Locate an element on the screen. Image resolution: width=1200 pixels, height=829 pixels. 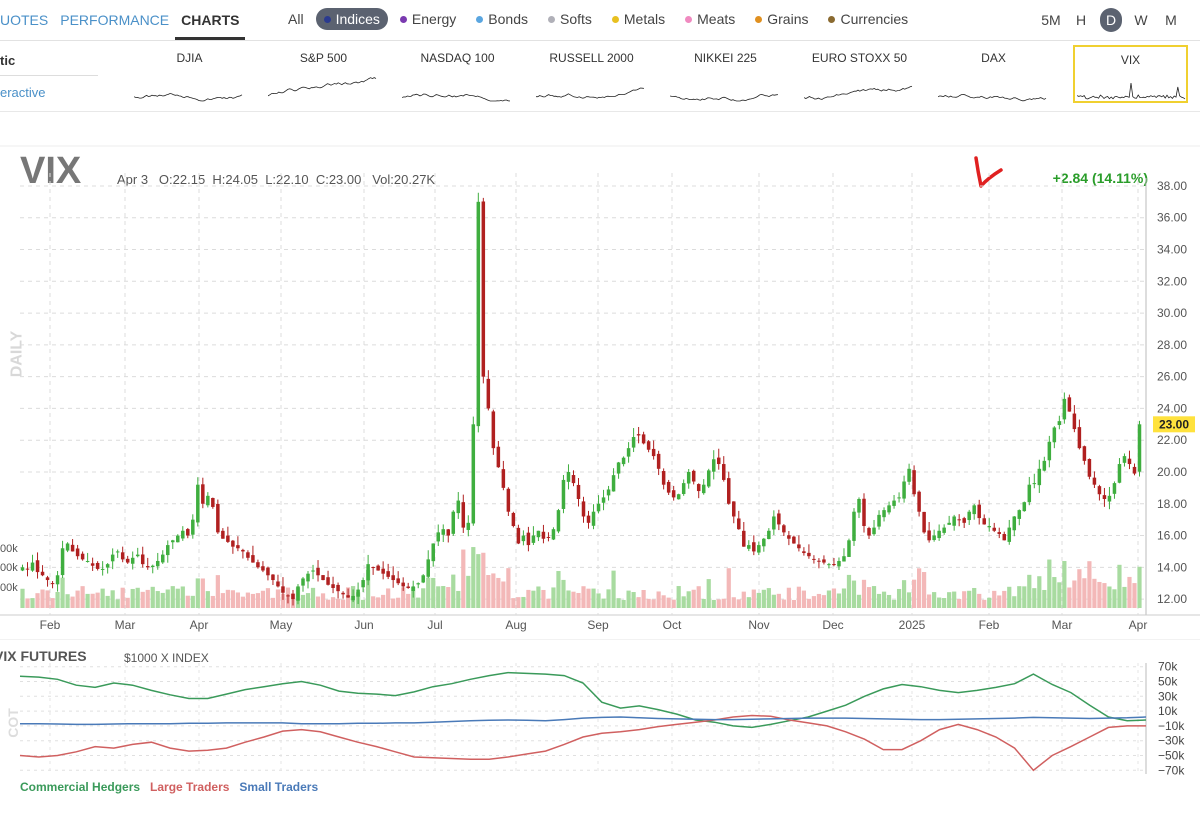
x-tick-label: Jun is located at coordinates (363, 625).